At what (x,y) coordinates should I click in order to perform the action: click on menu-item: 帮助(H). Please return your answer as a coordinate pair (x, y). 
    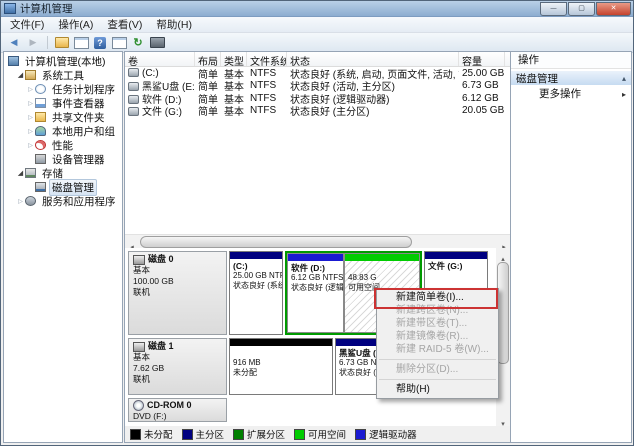
    Looking at the image, I should click on (174, 24).